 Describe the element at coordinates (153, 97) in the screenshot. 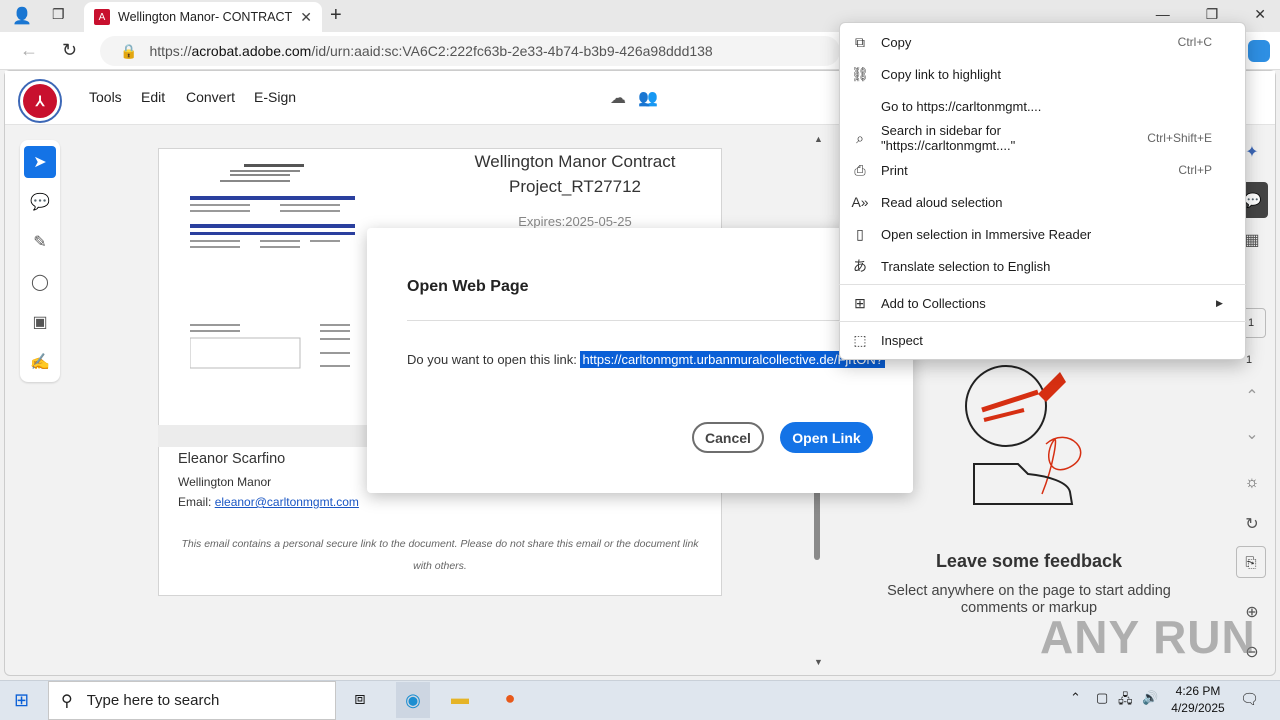

I see `menu-edit: Edit` at that location.